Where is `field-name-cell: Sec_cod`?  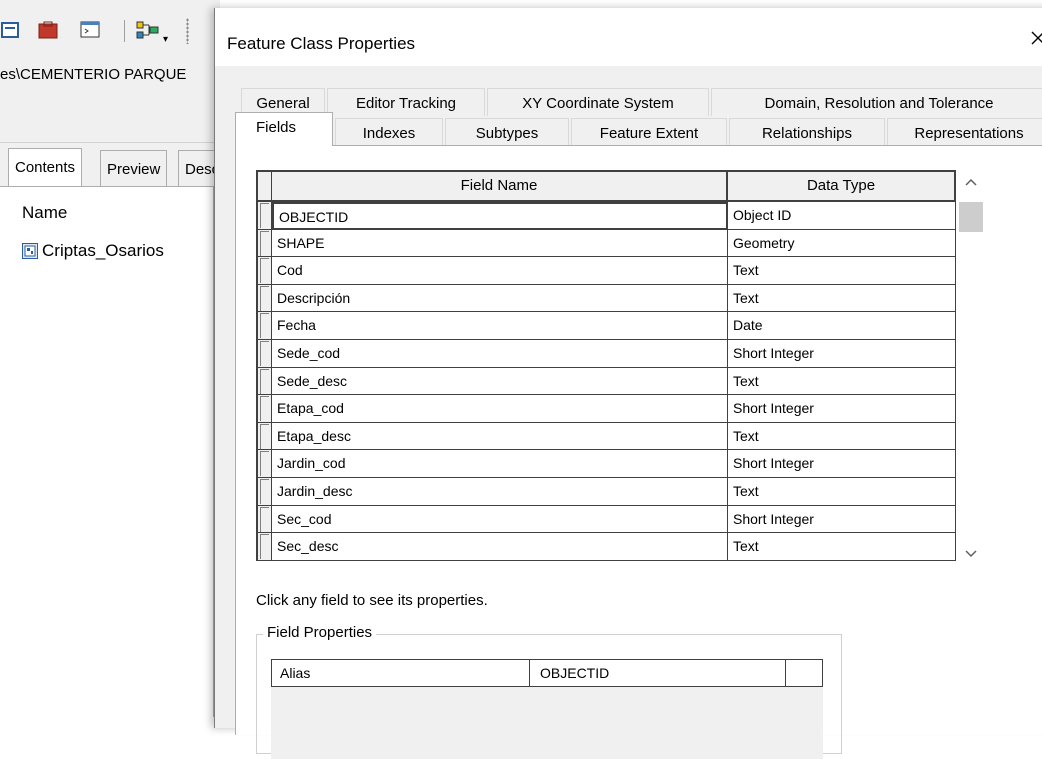
field-name-cell: Sec_cod is located at coordinates (500, 519).